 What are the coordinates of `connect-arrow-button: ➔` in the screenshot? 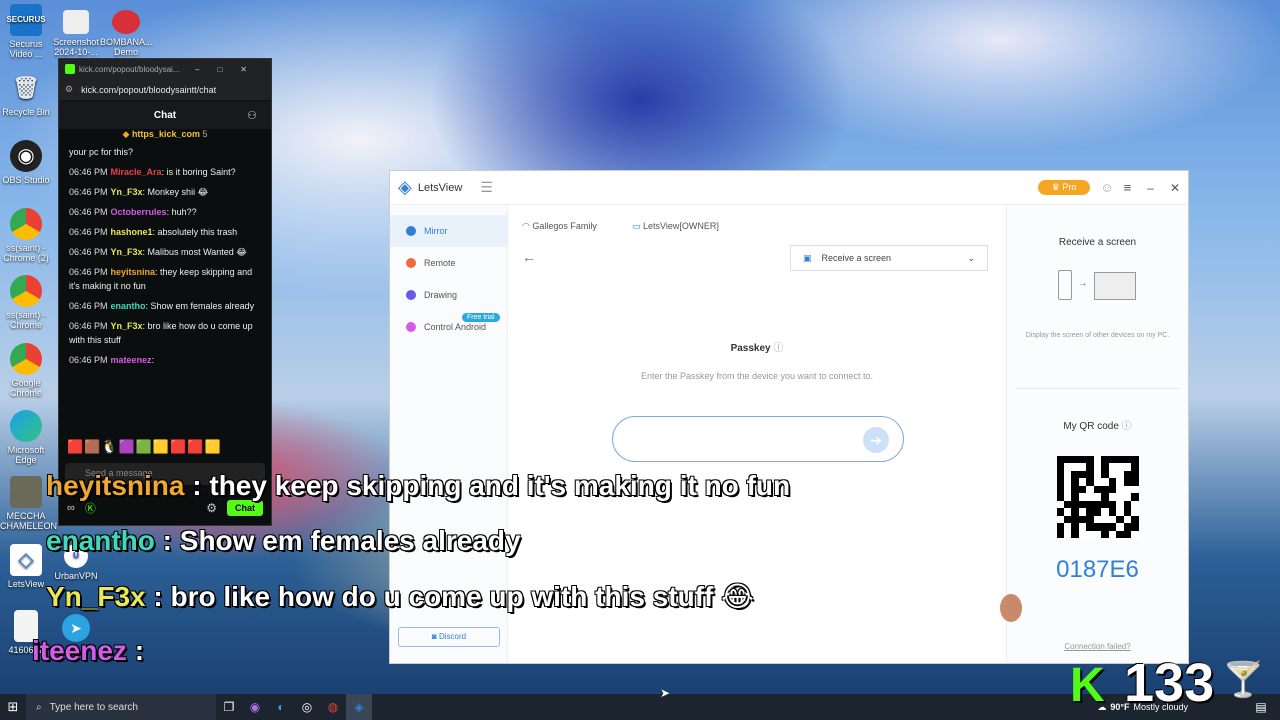 It's located at (876, 440).